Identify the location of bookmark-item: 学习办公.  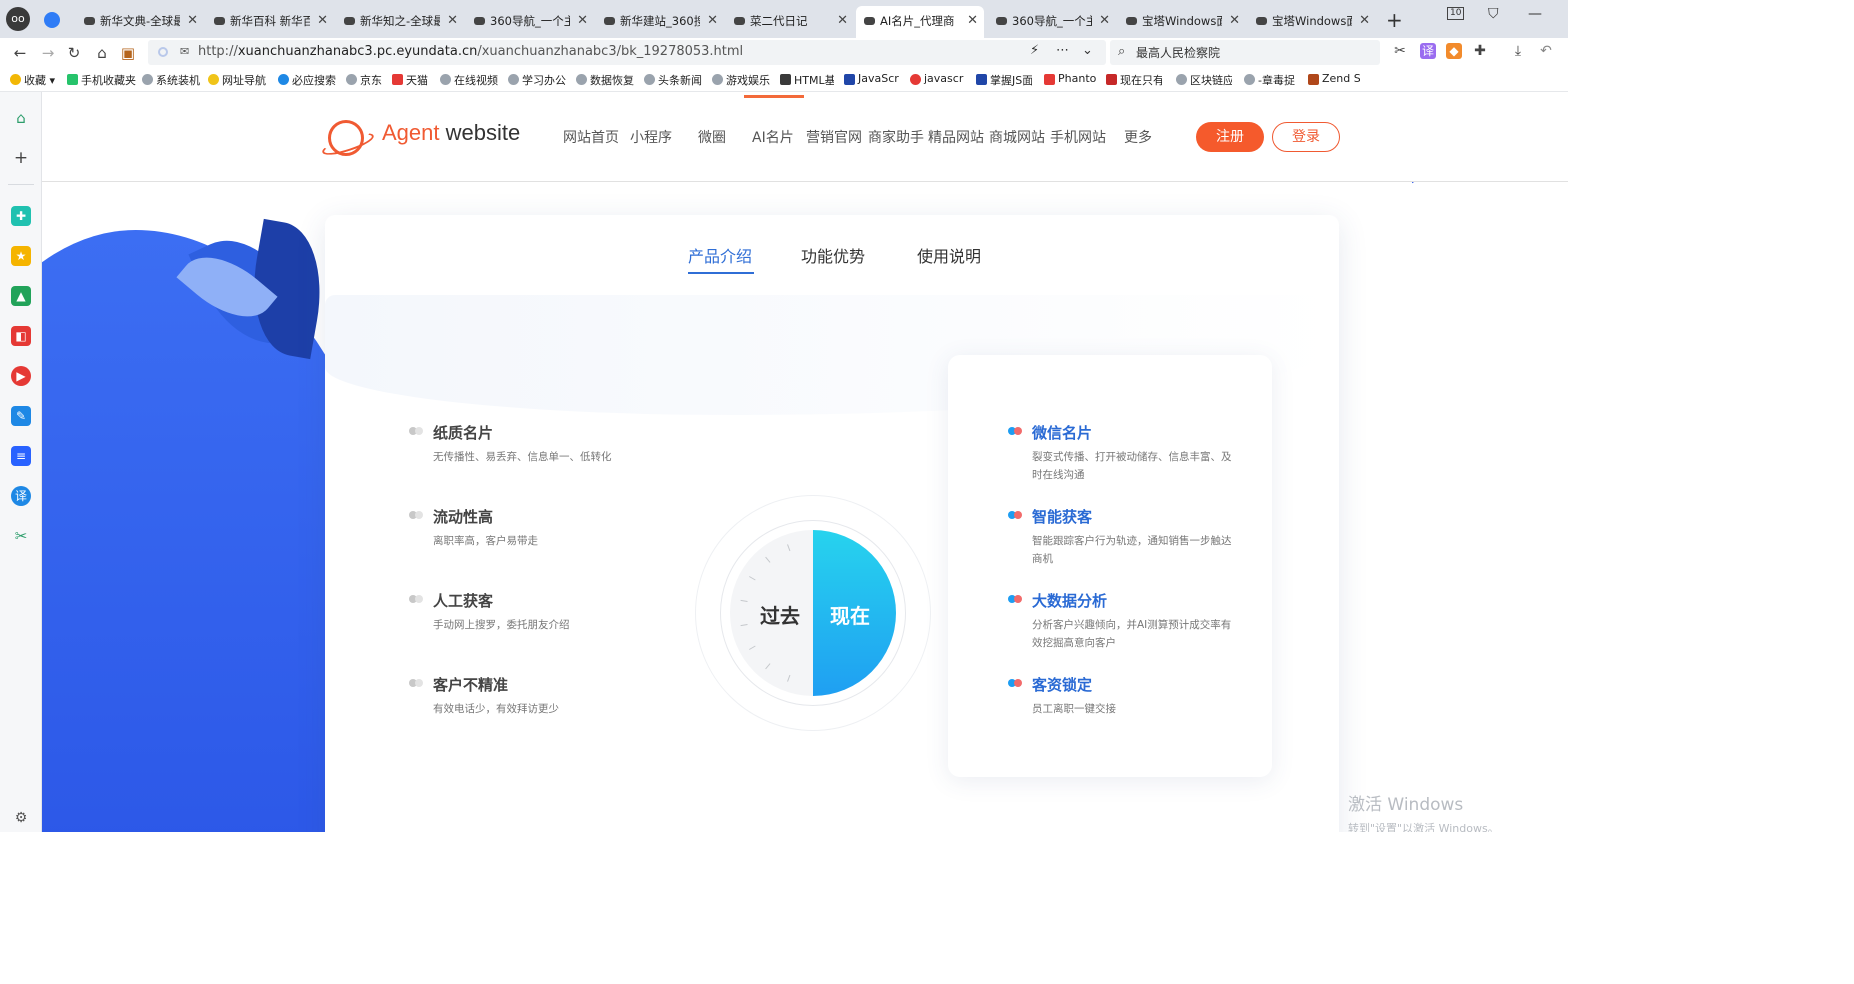
(537, 80).